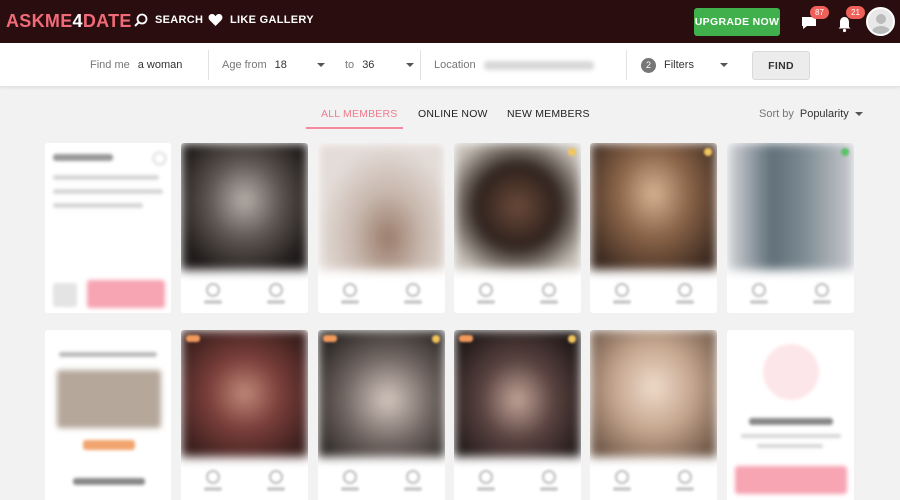  Describe the element at coordinates (109, 399) in the screenshot. I see `offer-image-blurred` at that location.